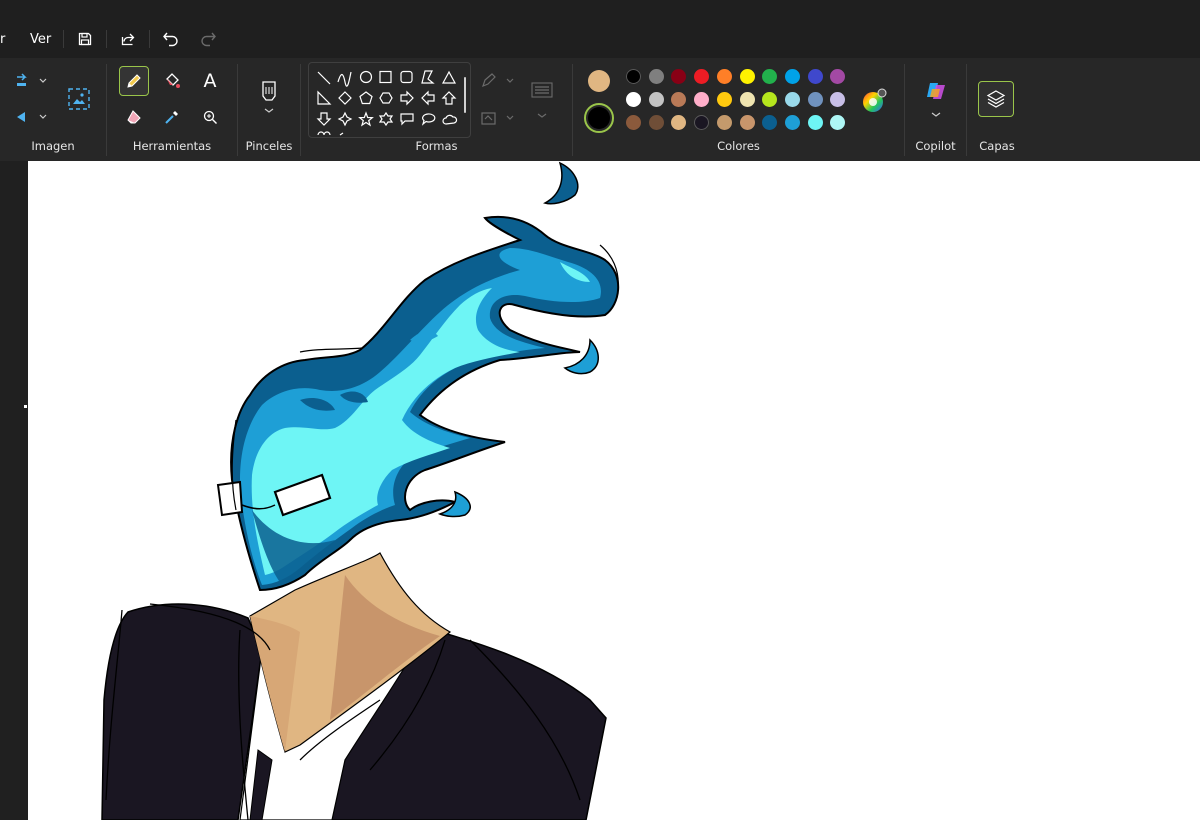 The width and height of the screenshot is (1200, 820). I want to click on outline-icon, so click(498, 80).